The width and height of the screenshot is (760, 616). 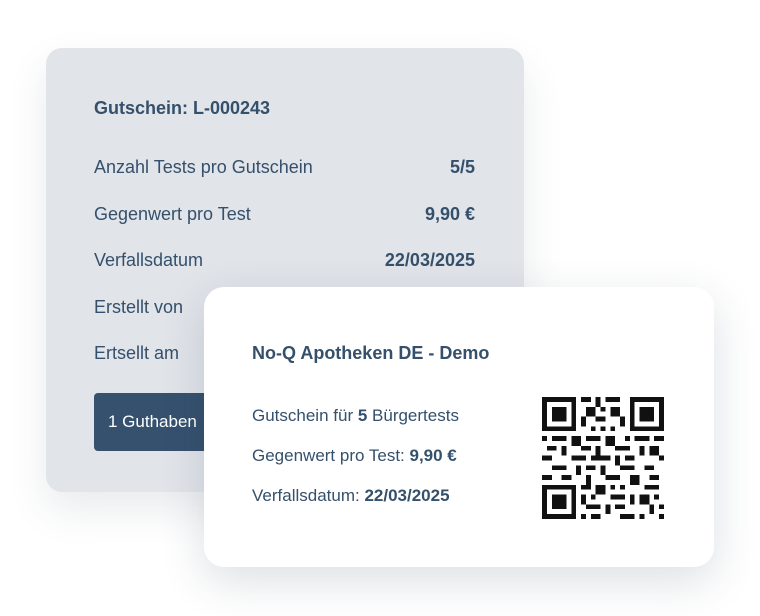 What do you see at coordinates (149, 260) in the screenshot?
I see `voucher-row-label: Verfallsdatum` at bounding box center [149, 260].